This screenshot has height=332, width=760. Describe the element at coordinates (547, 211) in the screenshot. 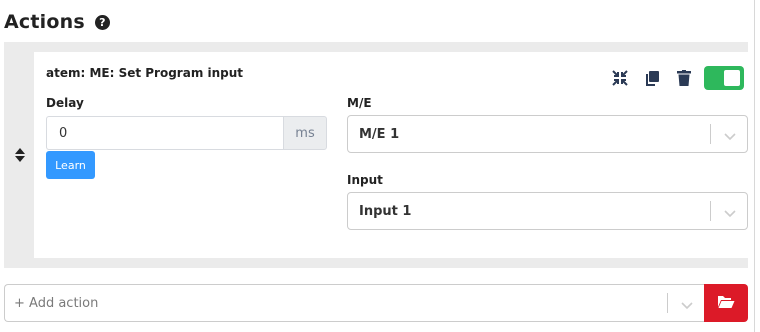

I see `input-select: Input 1` at that location.